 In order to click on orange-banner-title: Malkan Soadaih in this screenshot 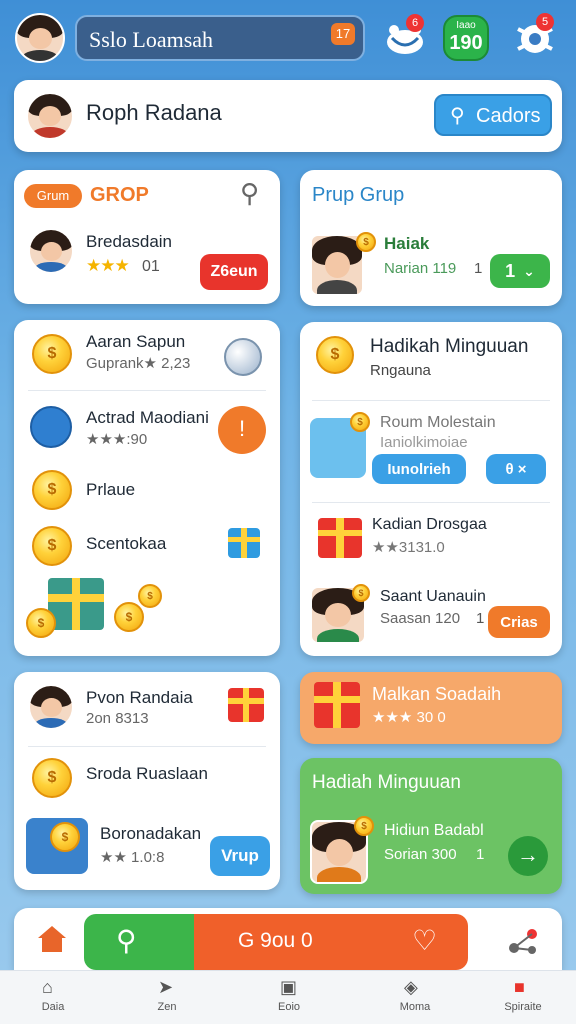, I will do `click(437, 694)`.